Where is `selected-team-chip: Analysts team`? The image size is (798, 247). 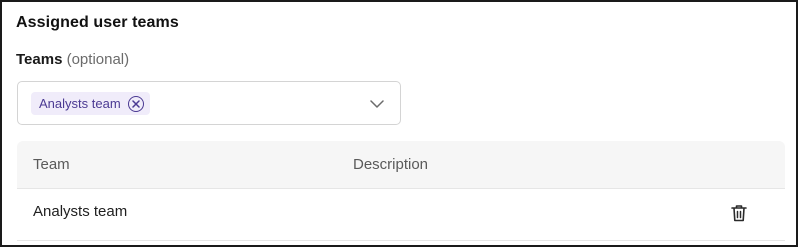
selected-team-chip: Analysts team is located at coordinates (90, 103).